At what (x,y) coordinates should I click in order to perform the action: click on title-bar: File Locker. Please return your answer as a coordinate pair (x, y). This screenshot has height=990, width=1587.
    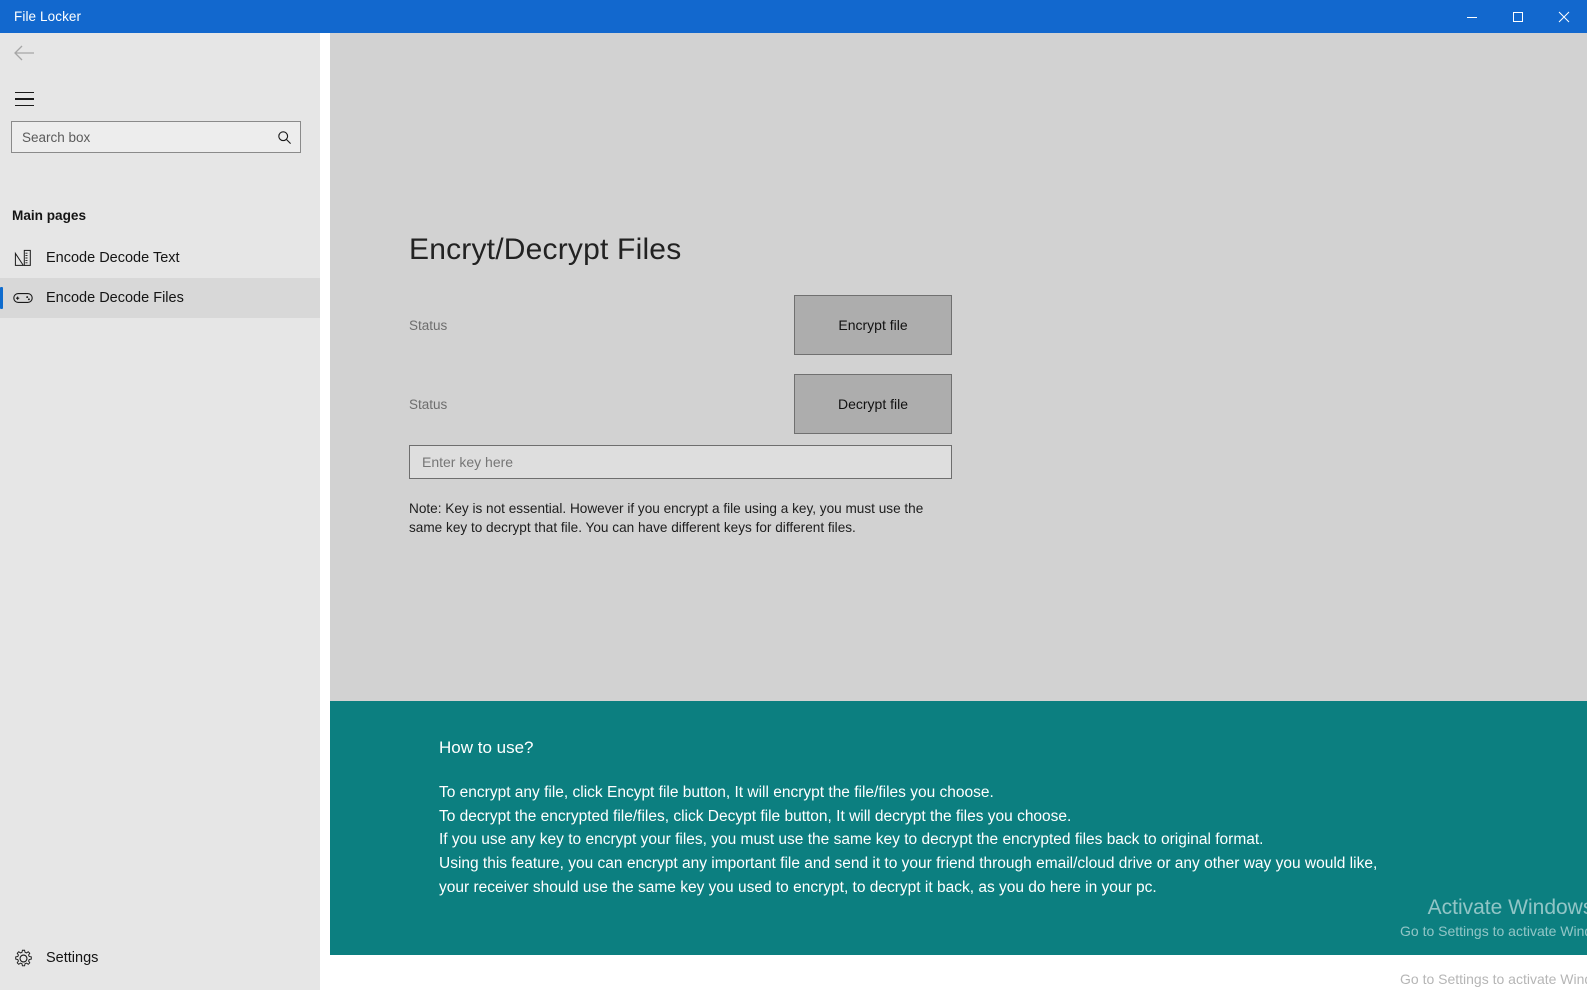
    Looking at the image, I should click on (793, 16).